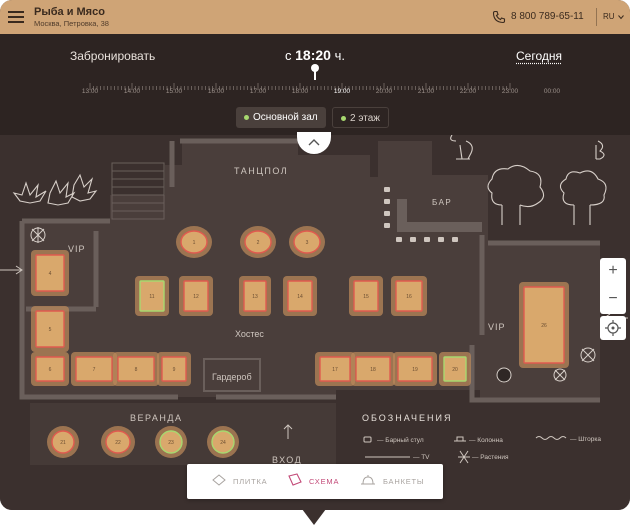 Image resolution: width=630 pixels, height=527 pixels. I want to click on table-6: 6, so click(50, 369).